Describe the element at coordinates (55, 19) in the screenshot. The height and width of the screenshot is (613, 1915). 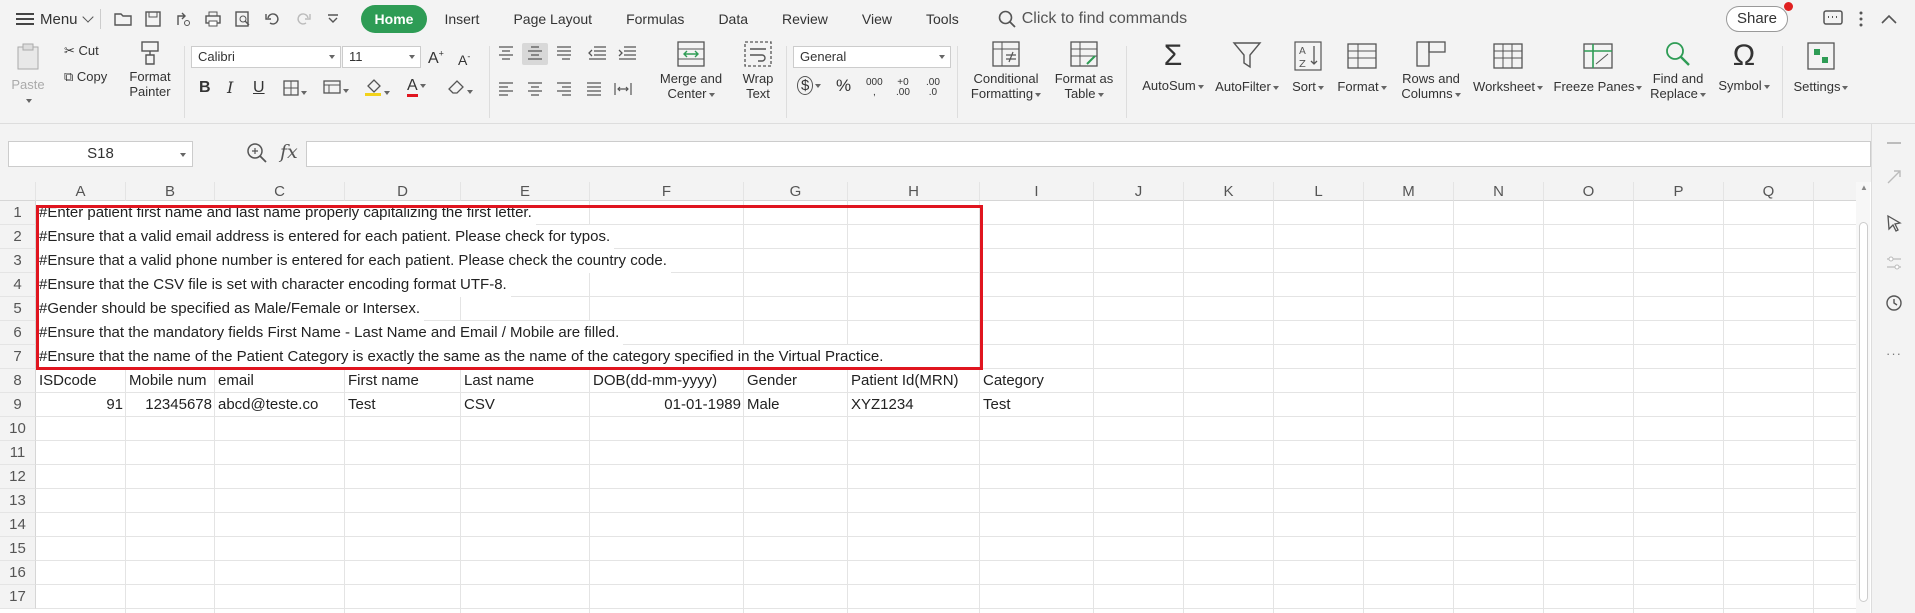
I see `menu-button: Menu` at that location.